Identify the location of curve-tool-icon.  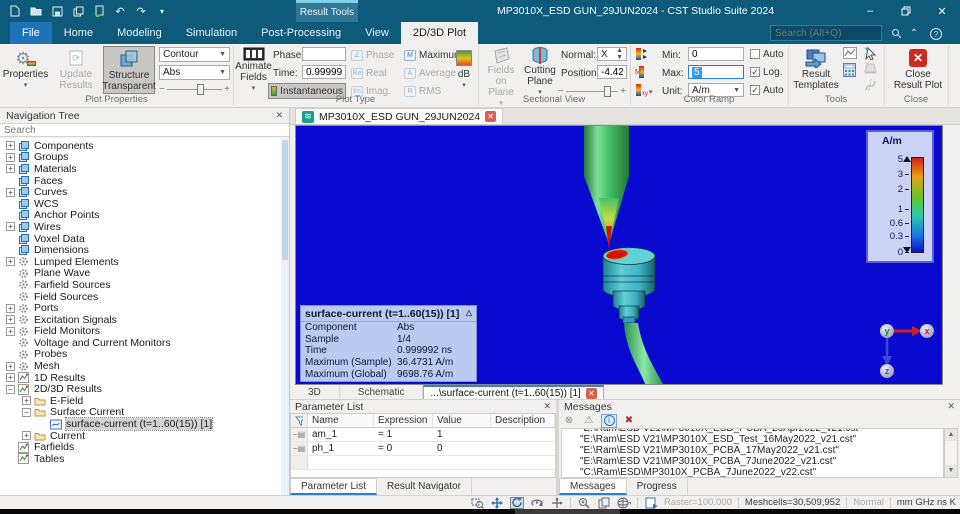
(870, 85).